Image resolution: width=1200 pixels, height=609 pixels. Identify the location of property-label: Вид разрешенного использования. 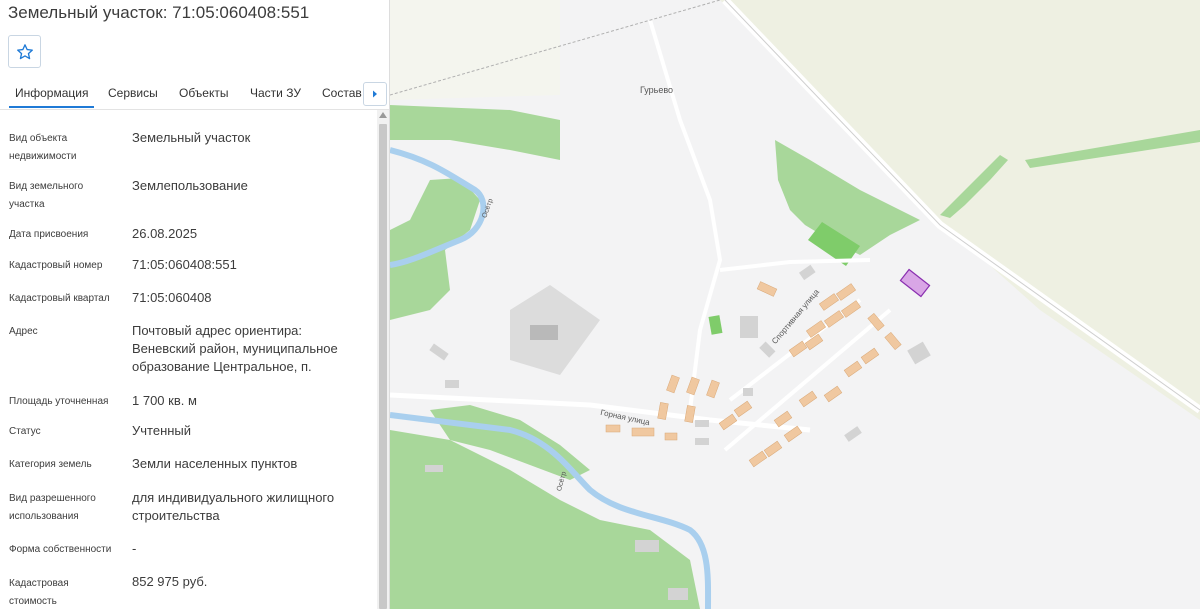
(52, 507).